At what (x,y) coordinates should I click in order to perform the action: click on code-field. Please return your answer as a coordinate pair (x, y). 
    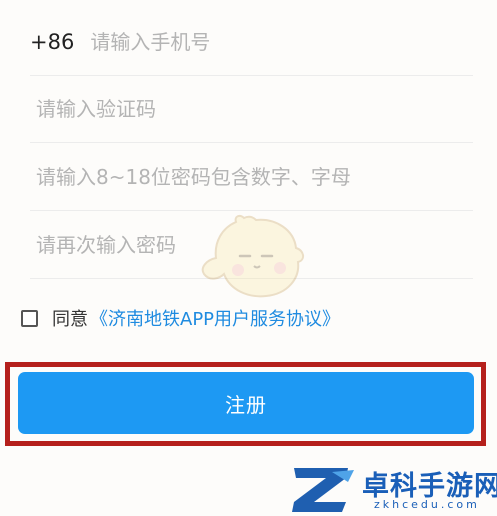
    Looking at the image, I should click on (251, 109).